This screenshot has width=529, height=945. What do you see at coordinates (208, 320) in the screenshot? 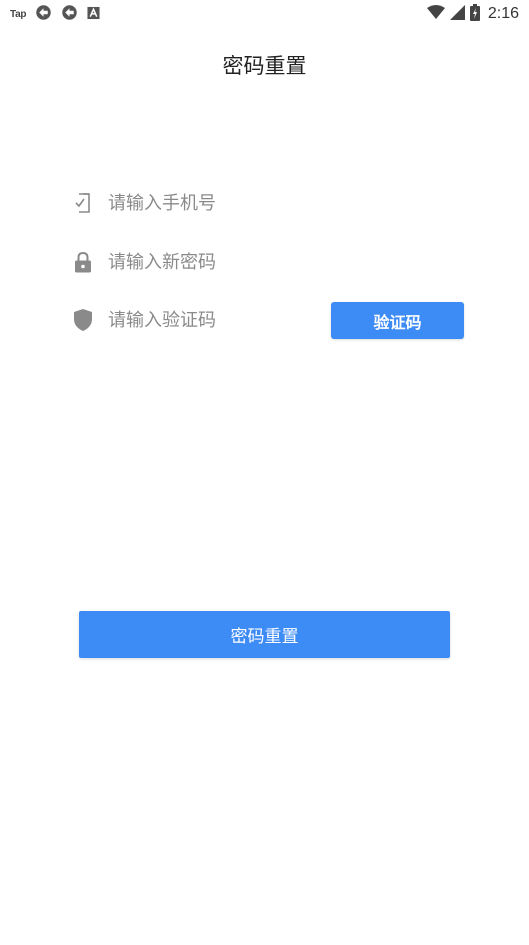
I see `verification-code-input` at bounding box center [208, 320].